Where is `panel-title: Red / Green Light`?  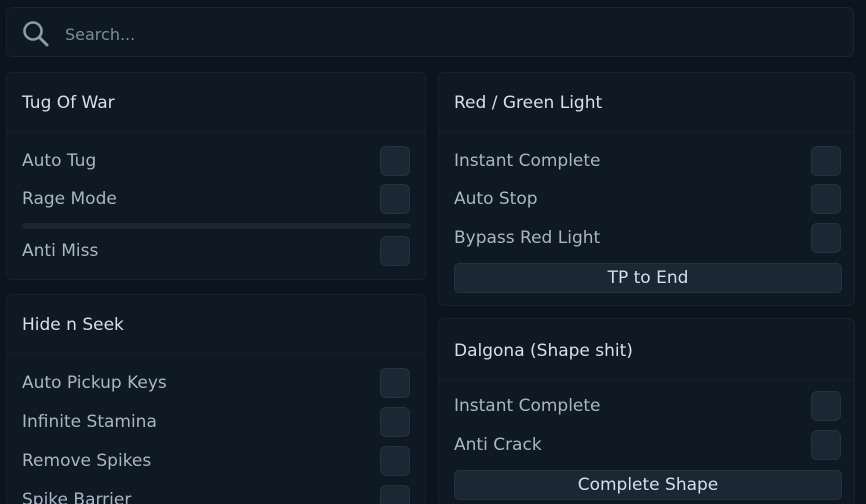
panel-title: Red / Green Light is located at coordinates (528, 103).